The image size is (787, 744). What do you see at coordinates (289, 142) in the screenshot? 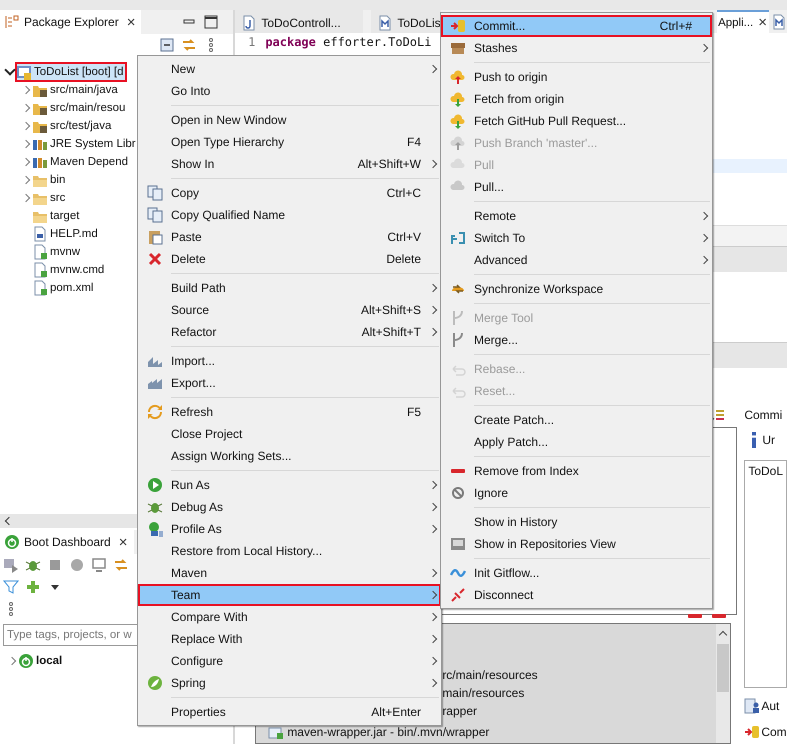
I see `menu-item: Open Type Hierarchy F4` at bounding box center [289, 142].